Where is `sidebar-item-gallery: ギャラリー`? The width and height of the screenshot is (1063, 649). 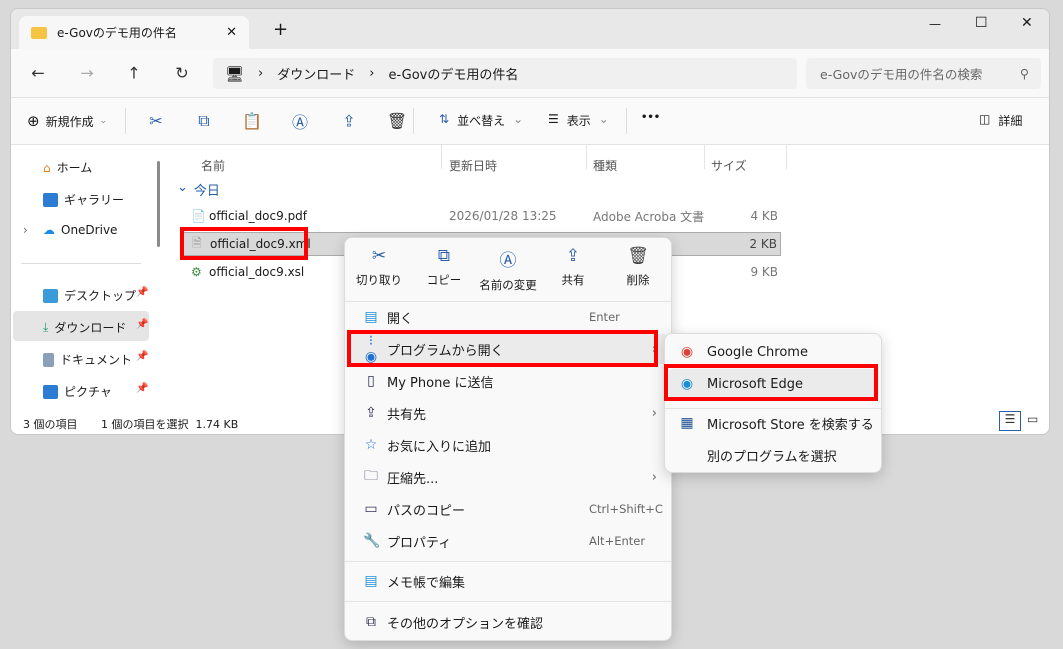 sidebar-item-gallery: ギャラリー is located at coordinates (83, 199).